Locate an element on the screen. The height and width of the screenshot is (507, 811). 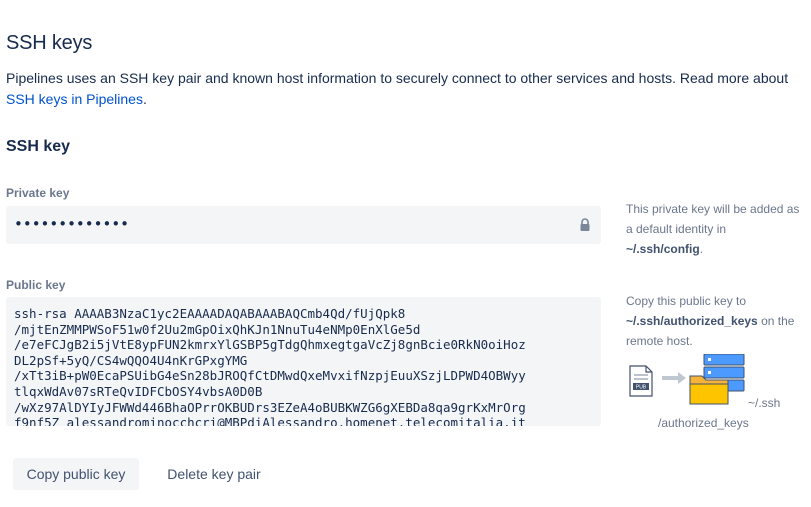
ssh-keys-docs-link: SSH keys in Pipelines is located at coordinates (74, 99).